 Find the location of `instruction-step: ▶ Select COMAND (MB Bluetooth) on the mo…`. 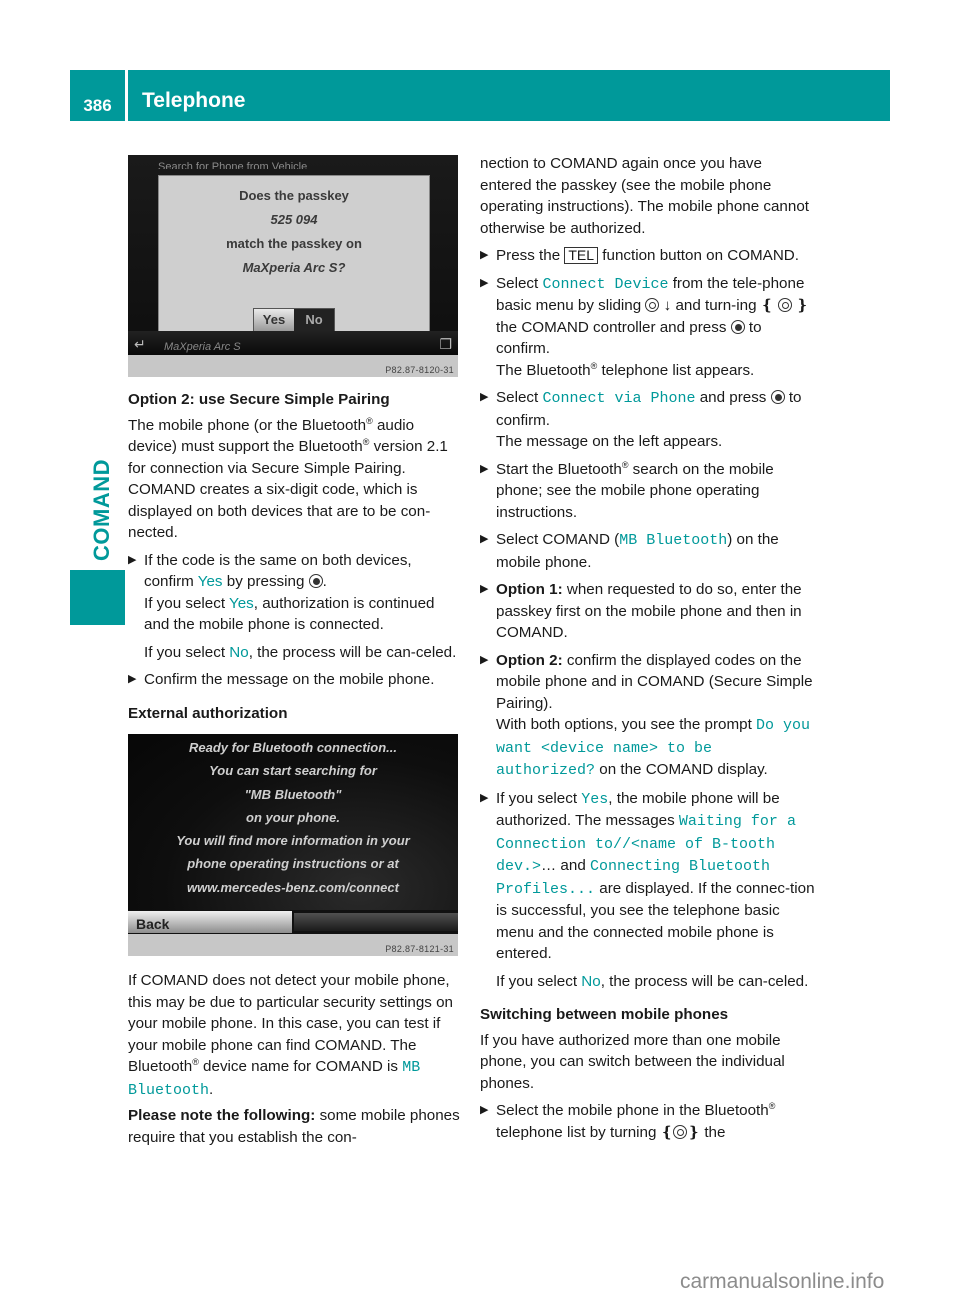

instruction-step: ▶ Select COMAND (MB Bluetooth) on the mo… is located at coordinates (629, 551).